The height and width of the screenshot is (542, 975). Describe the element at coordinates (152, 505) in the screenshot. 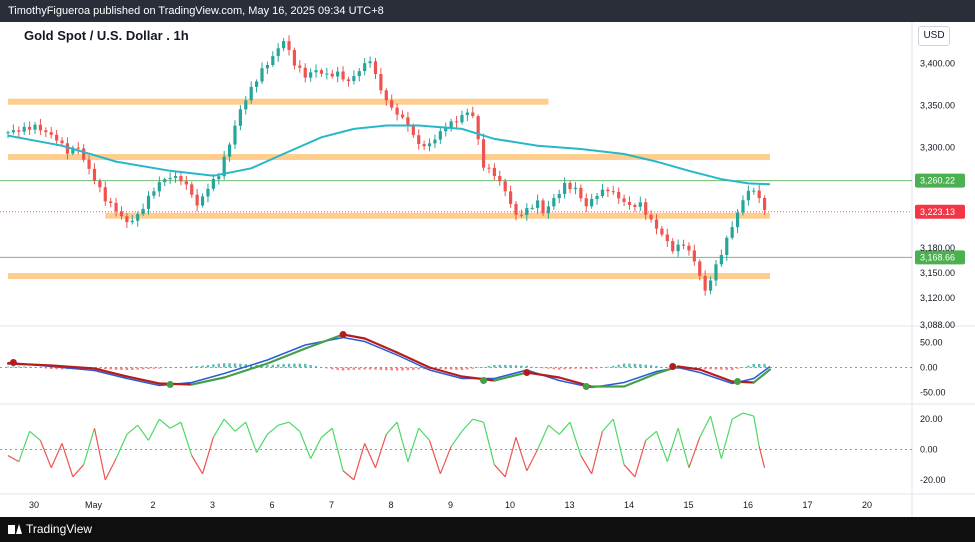

I see `x-tick-label: 2` at that location.